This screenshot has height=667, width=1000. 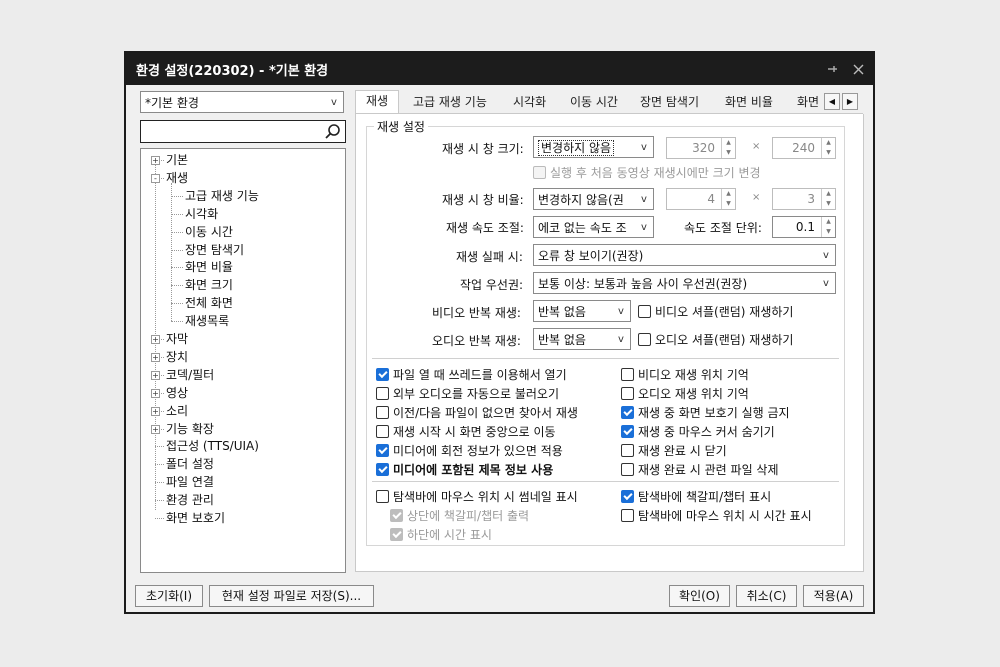 I want to click on tree-item: 기본, so click(x=177, y=160).